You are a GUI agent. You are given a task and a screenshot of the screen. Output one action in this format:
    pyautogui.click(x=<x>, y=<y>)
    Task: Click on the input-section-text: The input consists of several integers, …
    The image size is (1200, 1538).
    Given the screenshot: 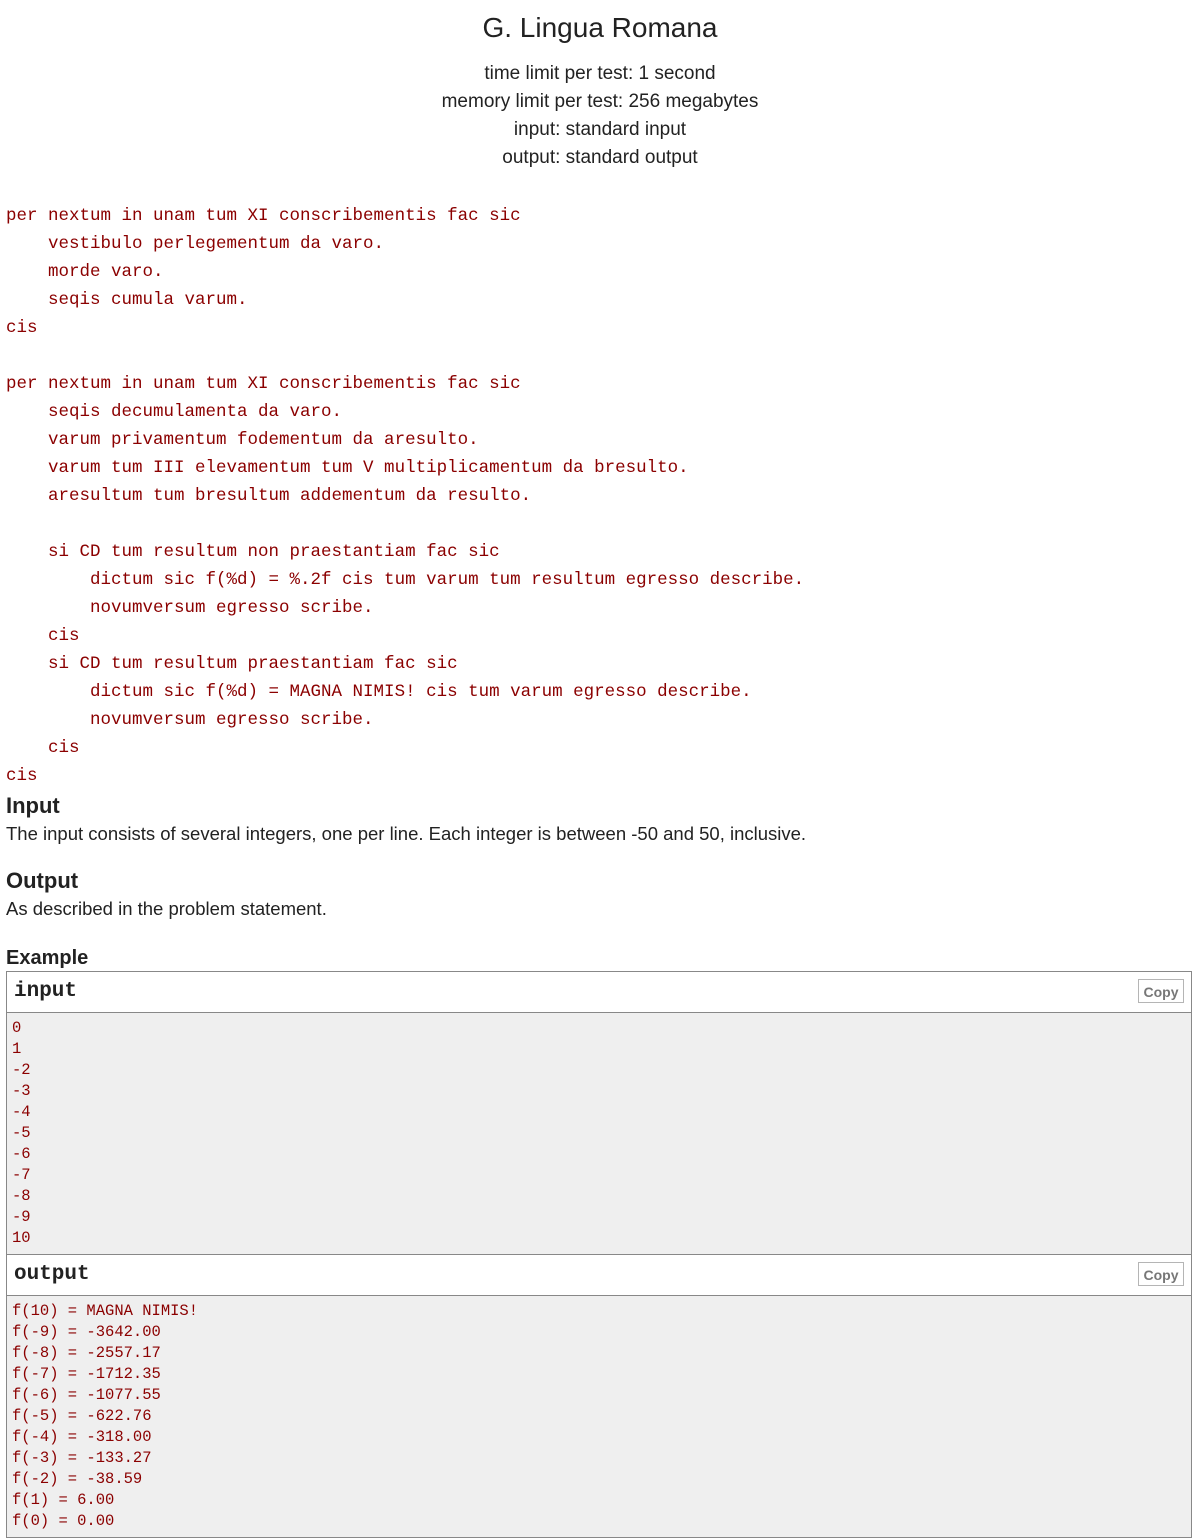 What is the action you would take?
    pyautogui.click(x=406, y=833)
    